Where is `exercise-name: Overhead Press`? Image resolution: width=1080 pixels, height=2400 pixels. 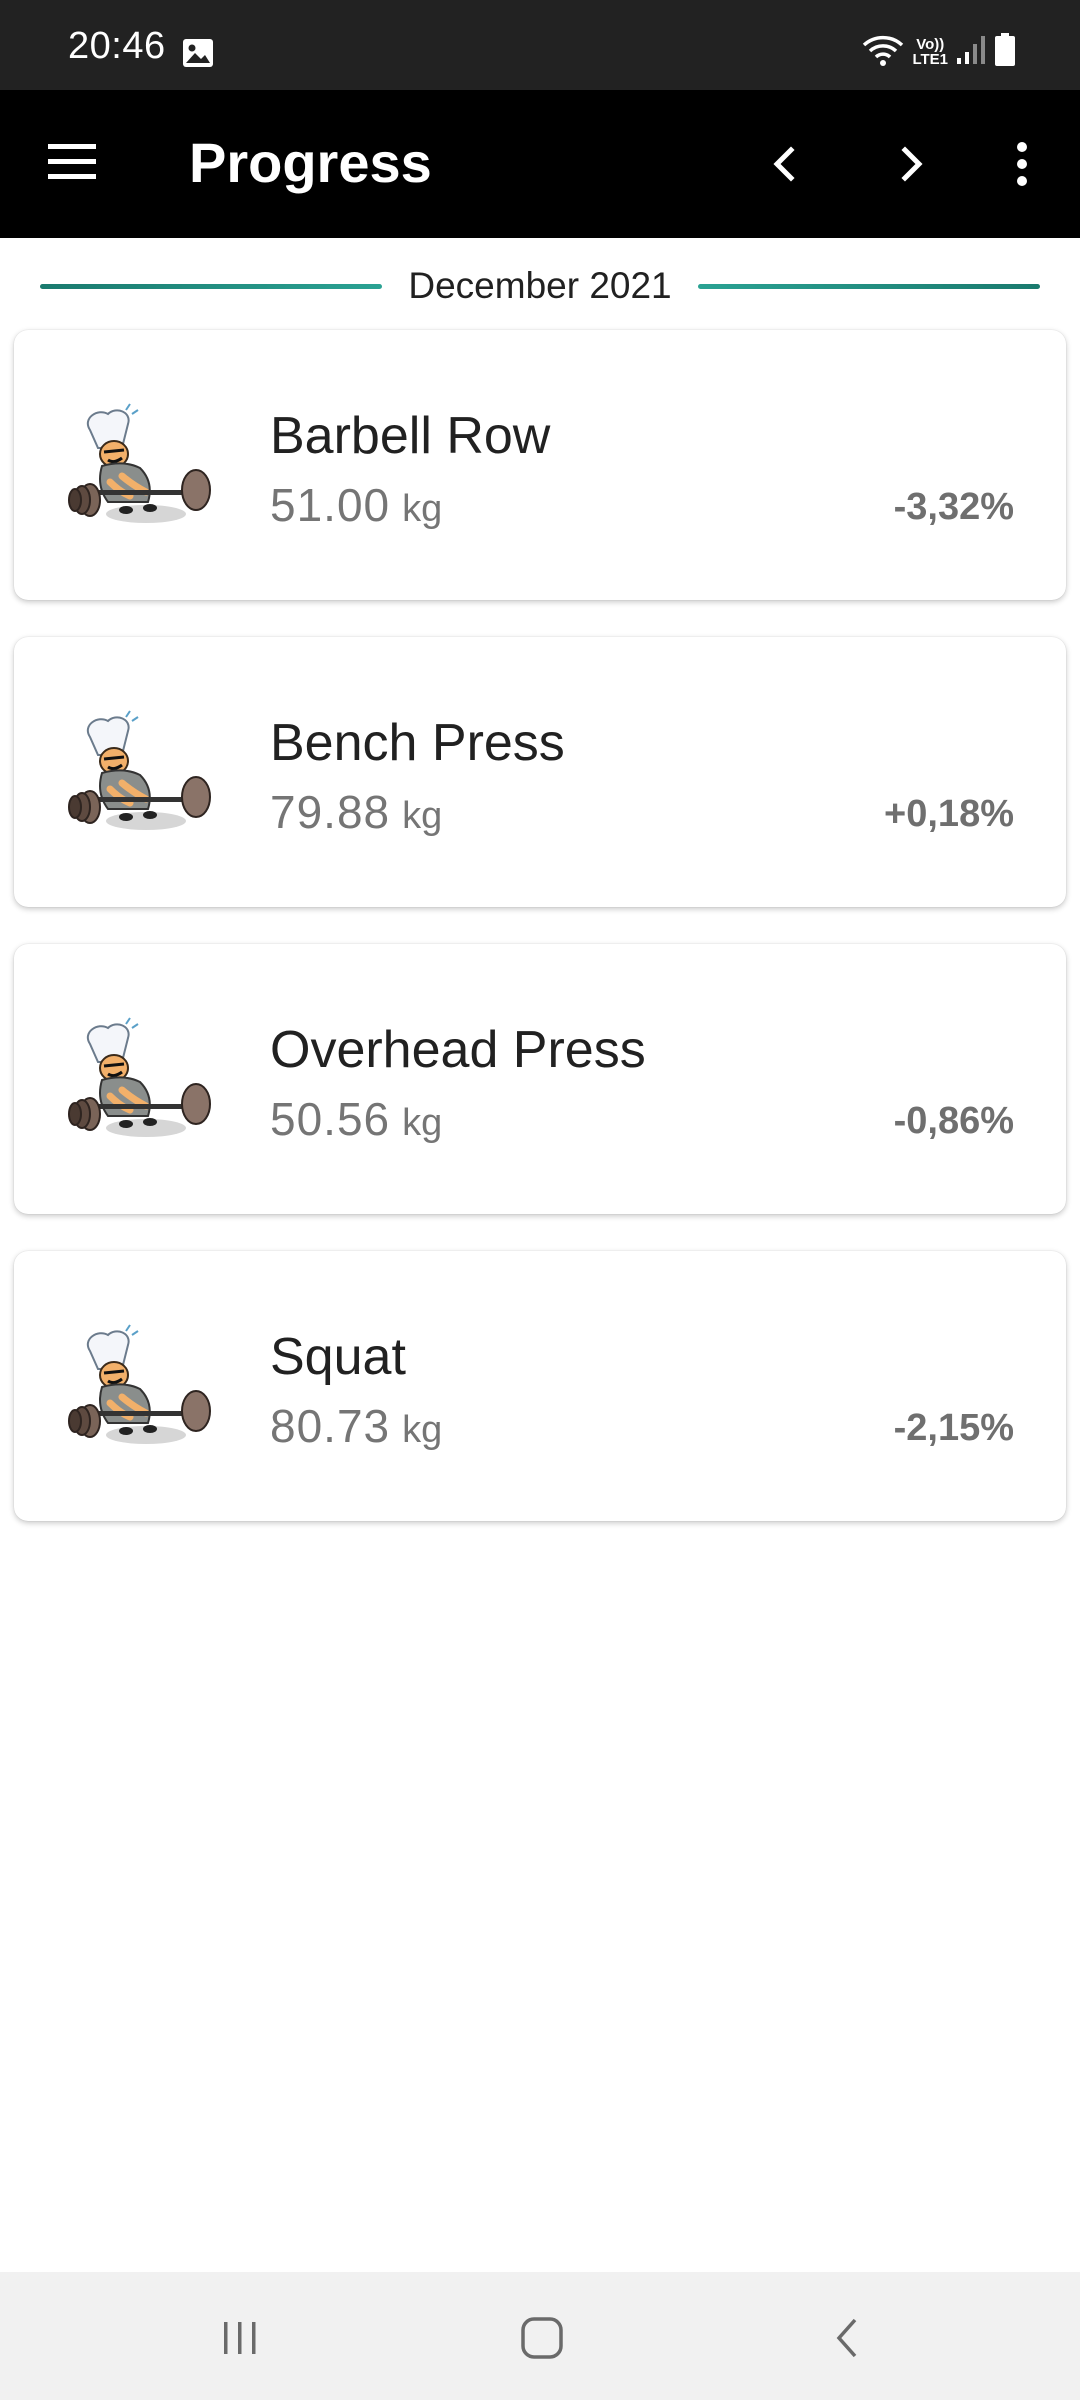 exercise-name: Overhead Press is located at coordinates (458, 1050).